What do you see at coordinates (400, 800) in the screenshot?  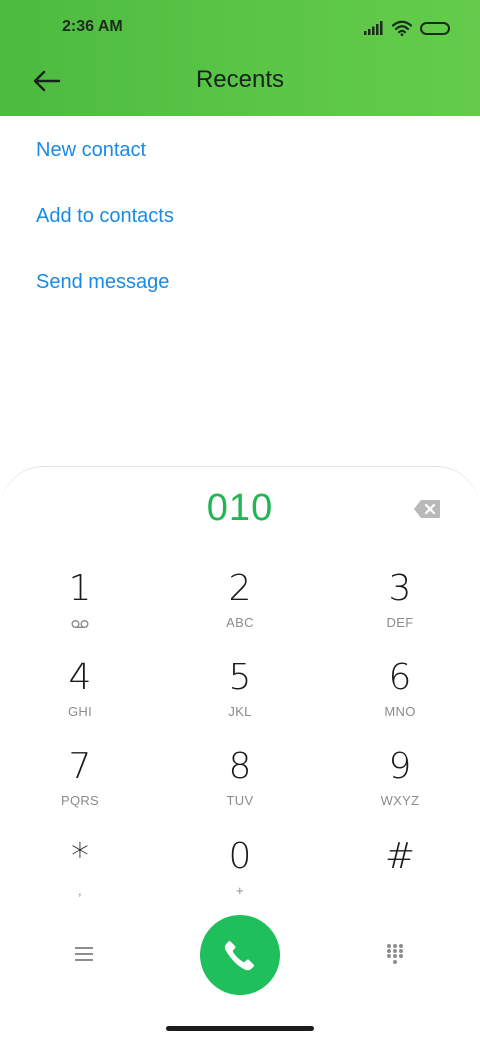 I see `key-letters: WXYZ` at bounding box center [400, 800].